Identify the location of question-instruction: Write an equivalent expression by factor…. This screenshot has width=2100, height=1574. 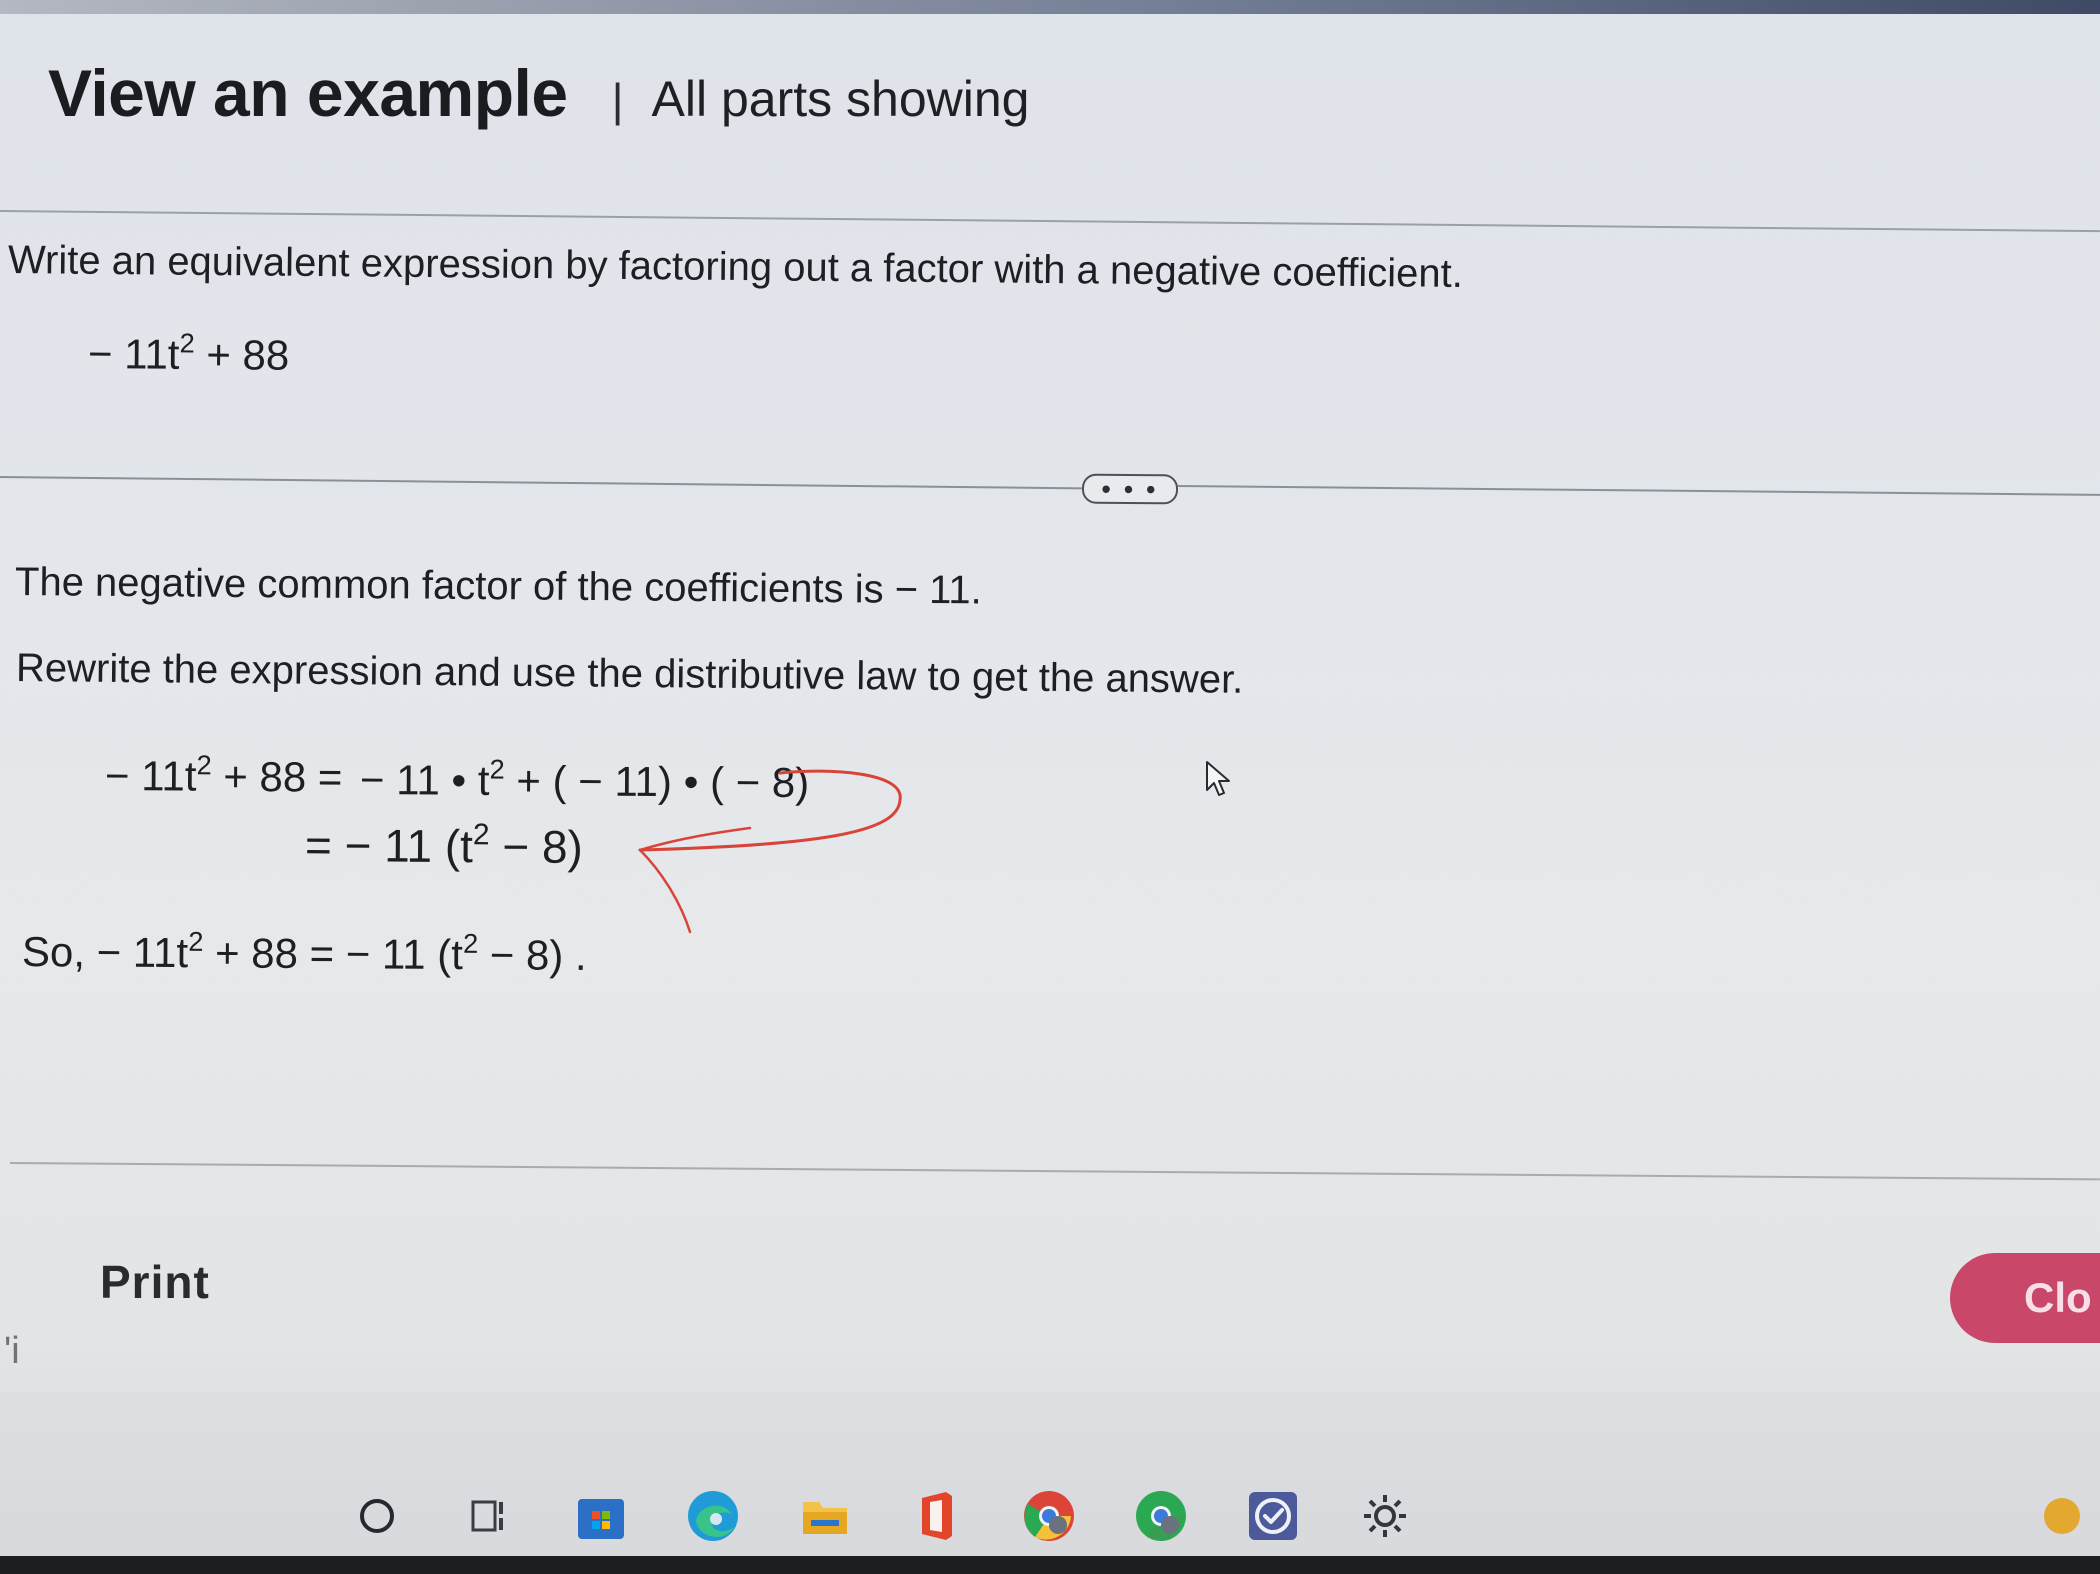
(735, 267).